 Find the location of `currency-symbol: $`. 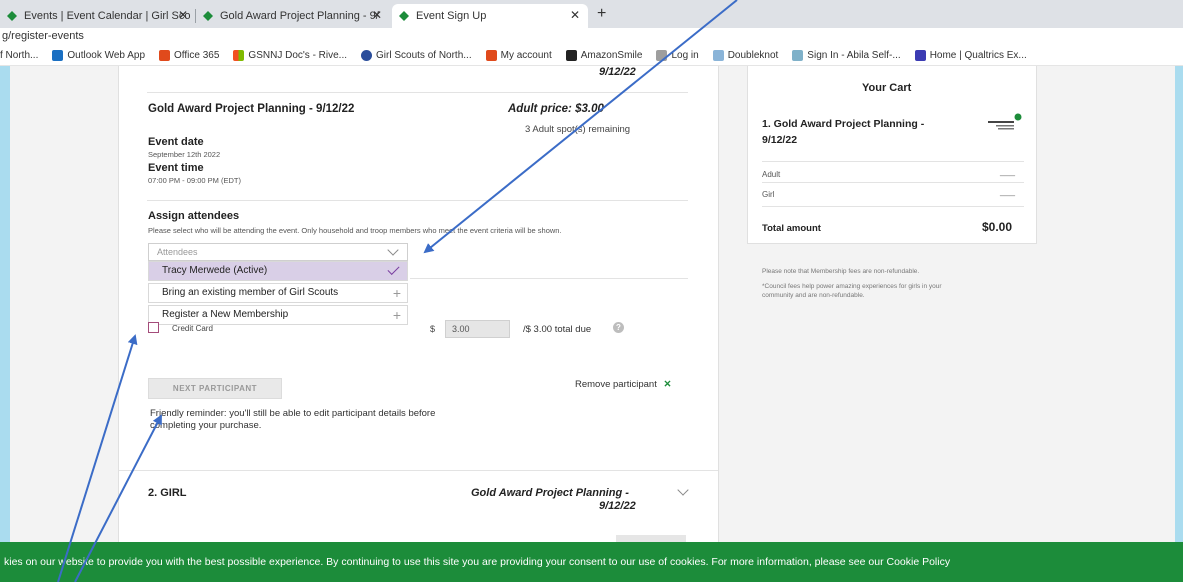

currency-symbol: $ is located at coordinates (433, 329).